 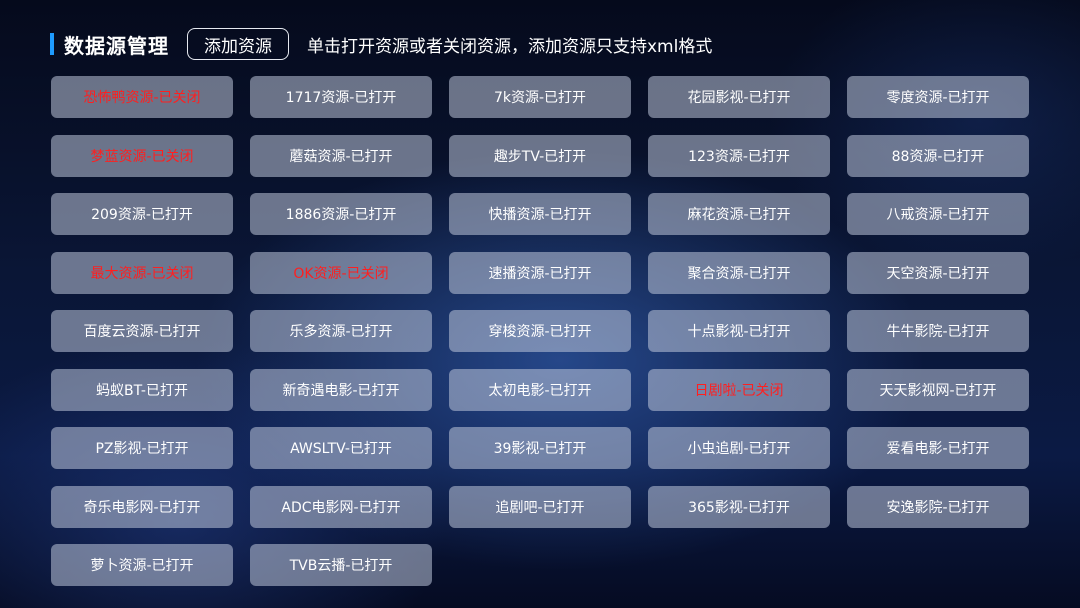 What do you see at coordinates (540, 506) in the screenshot?
I see `source-tile: 追剧吧-已打开` at bounding box center [540, 506].